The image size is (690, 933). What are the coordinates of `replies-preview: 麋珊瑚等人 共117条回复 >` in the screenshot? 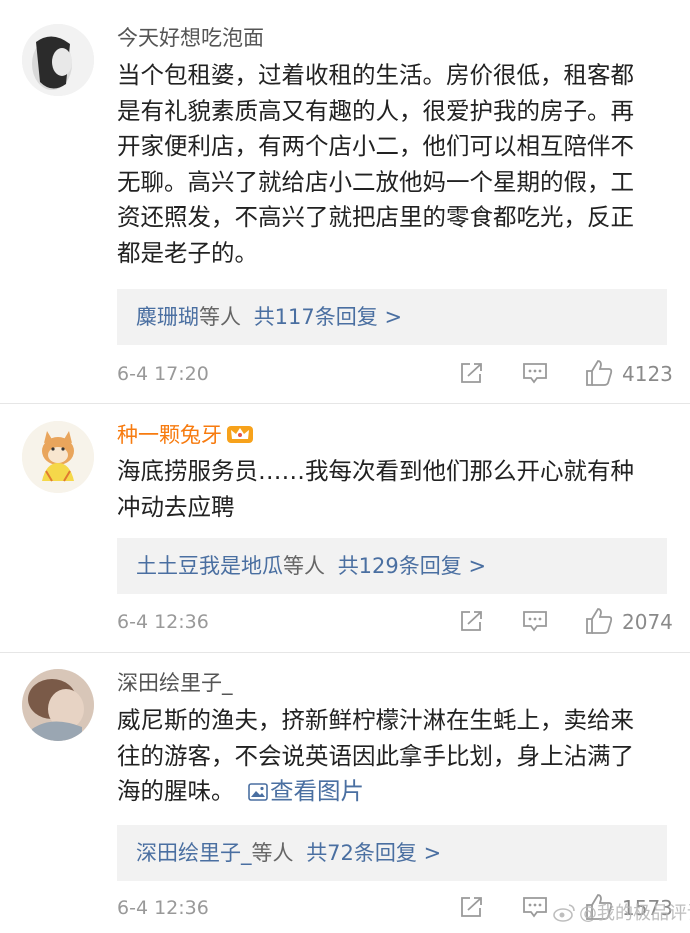 It's located at (392, 317).